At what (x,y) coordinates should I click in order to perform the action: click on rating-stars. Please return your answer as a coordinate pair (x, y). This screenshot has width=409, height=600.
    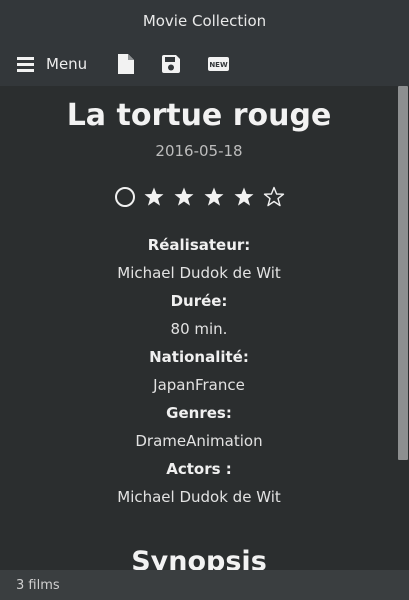
    Looking at the image, I should click on (214, 197).